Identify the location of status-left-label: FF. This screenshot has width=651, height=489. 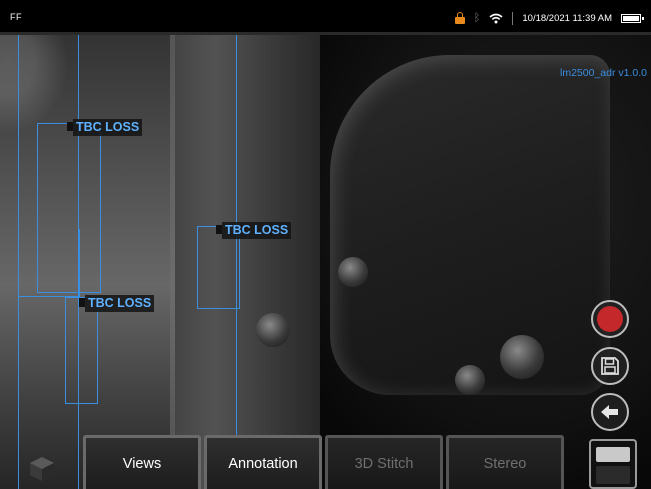
(16, 17).